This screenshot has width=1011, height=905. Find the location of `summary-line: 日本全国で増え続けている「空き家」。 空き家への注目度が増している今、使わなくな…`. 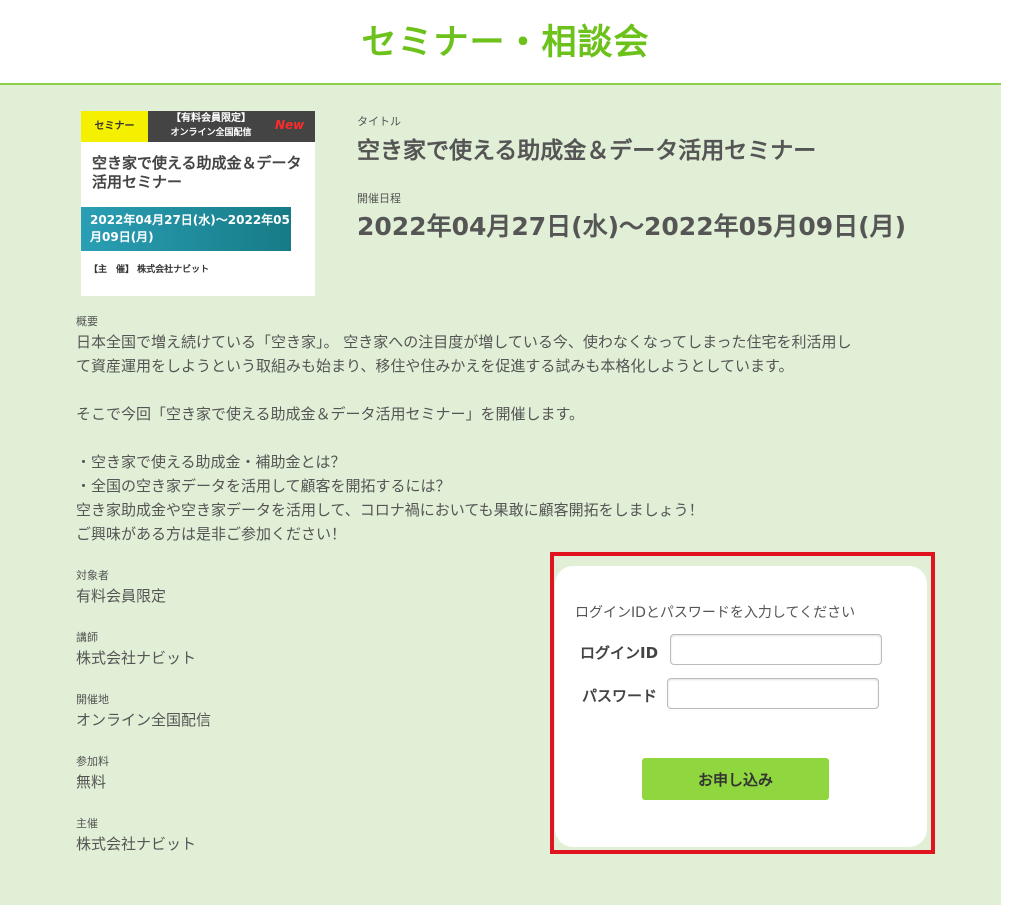

summary-line: 日本全国で増え続けている「空き家」。 空き家への注目度が増している今、使わなくな… is located at coordinates (464, 342).